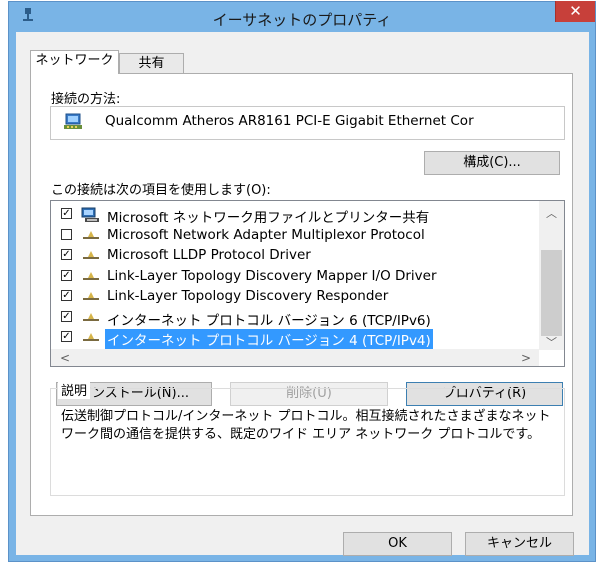 The width and height of the screenshot is (598, 562). What do you see at coordinates (269, 321) in the screenshot?
I see `list-item-label: インターネット プロトコル バージョン 6 (TCP/IPv6)` at bounding box center [269, 321].